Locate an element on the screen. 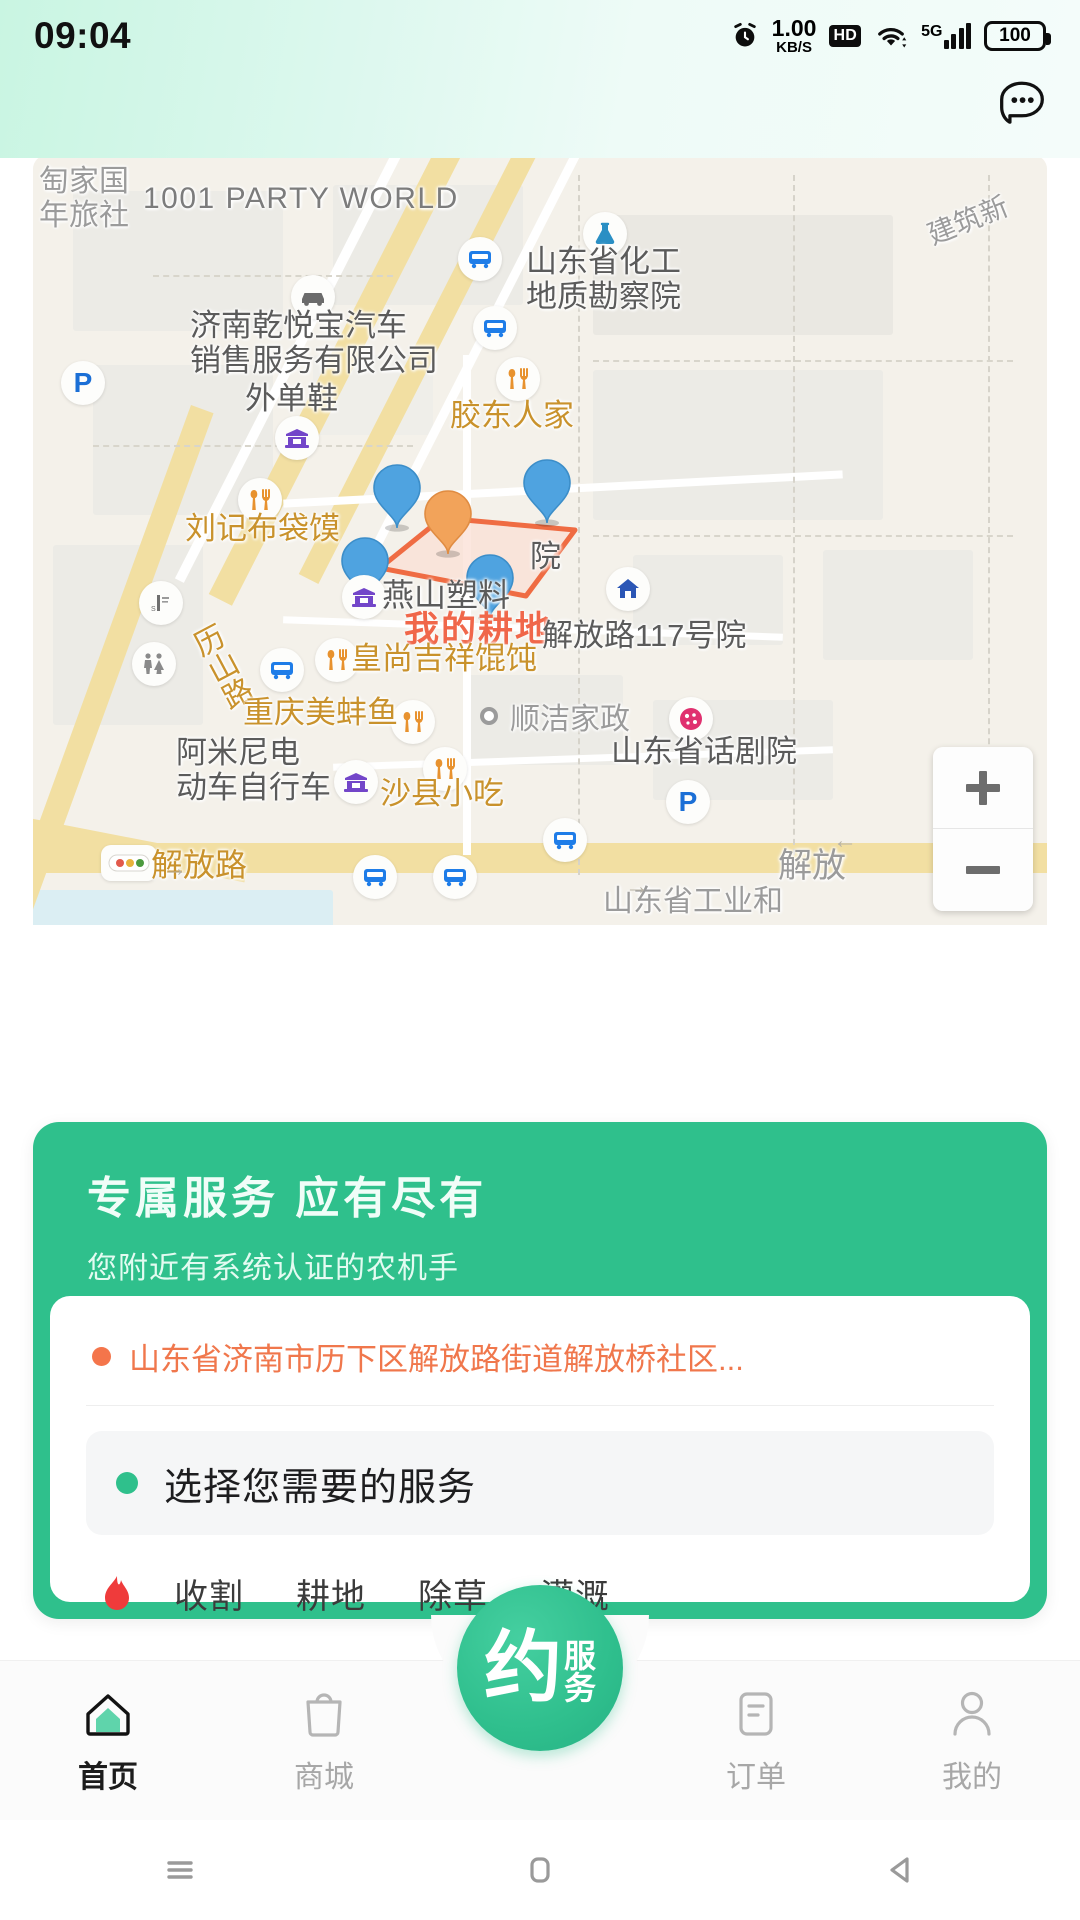 This screenshot has height=1920, width=1080. service-card-header: 专属服务 应有尽有 您附近有系统认证的农机手 is located at coordinates (540, 1204).